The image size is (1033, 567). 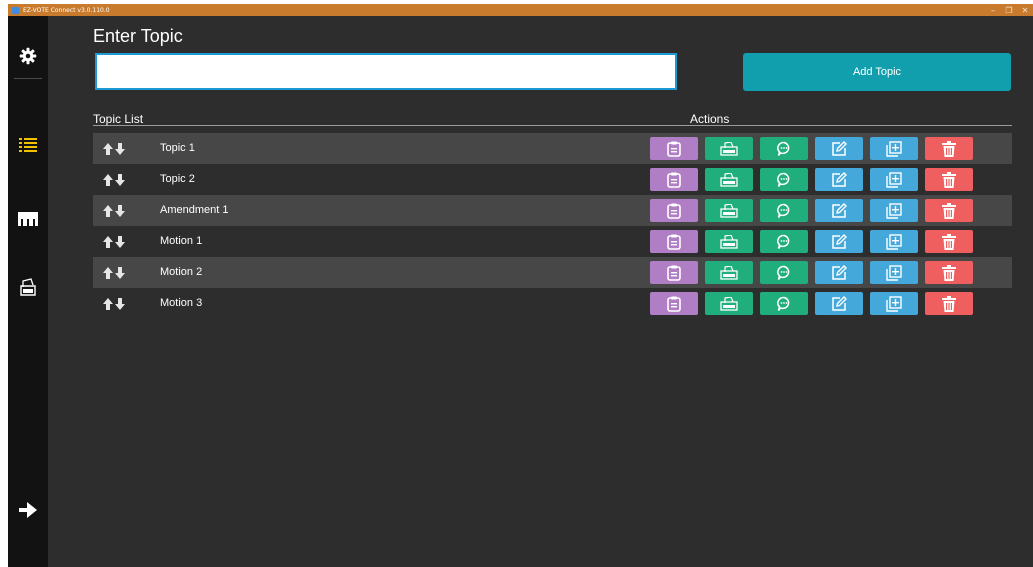 What do you see at coordinates (28, 219) in the screenshot?
I see `sidebar-item-meeting` at bounding box center [28, 219].